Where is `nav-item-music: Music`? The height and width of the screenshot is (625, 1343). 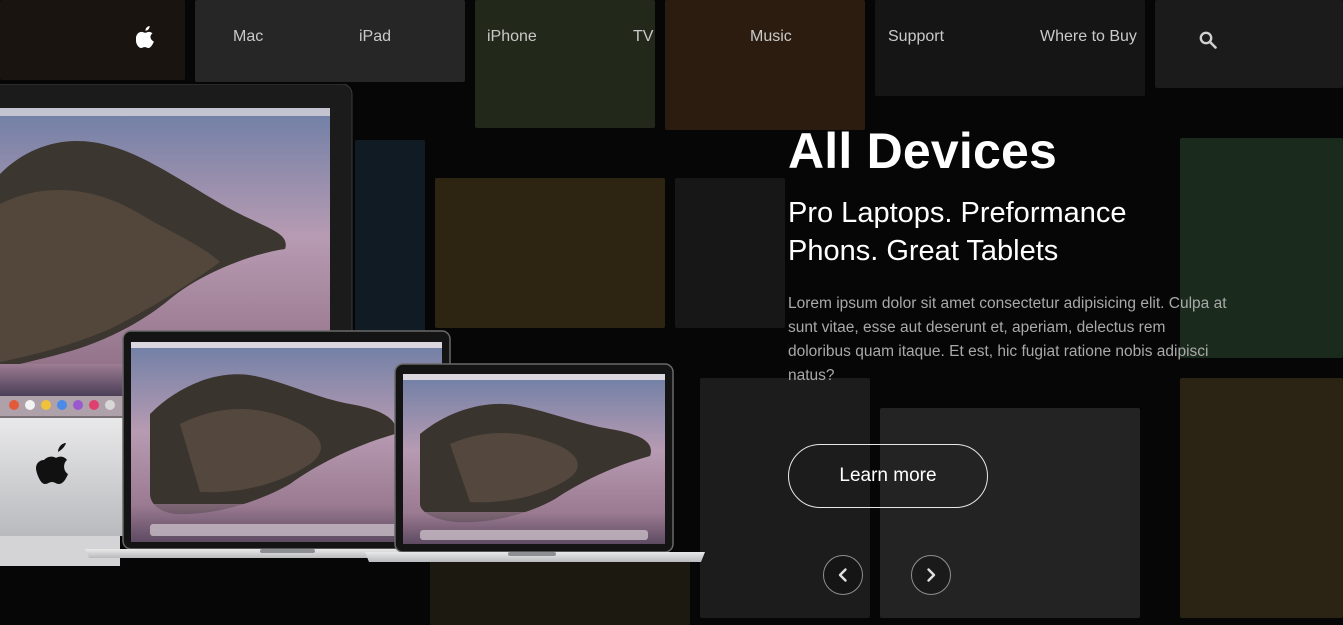 nav-item-music: Music is located at coordinates (771, 37).